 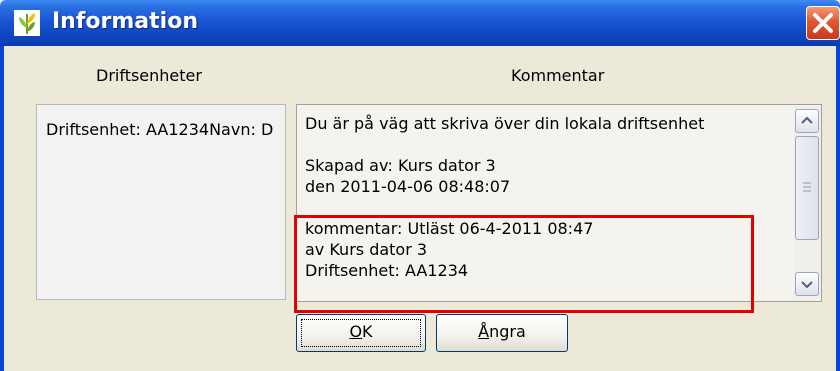 I want to click on title-bar: Information, so click(x=420, y=23).